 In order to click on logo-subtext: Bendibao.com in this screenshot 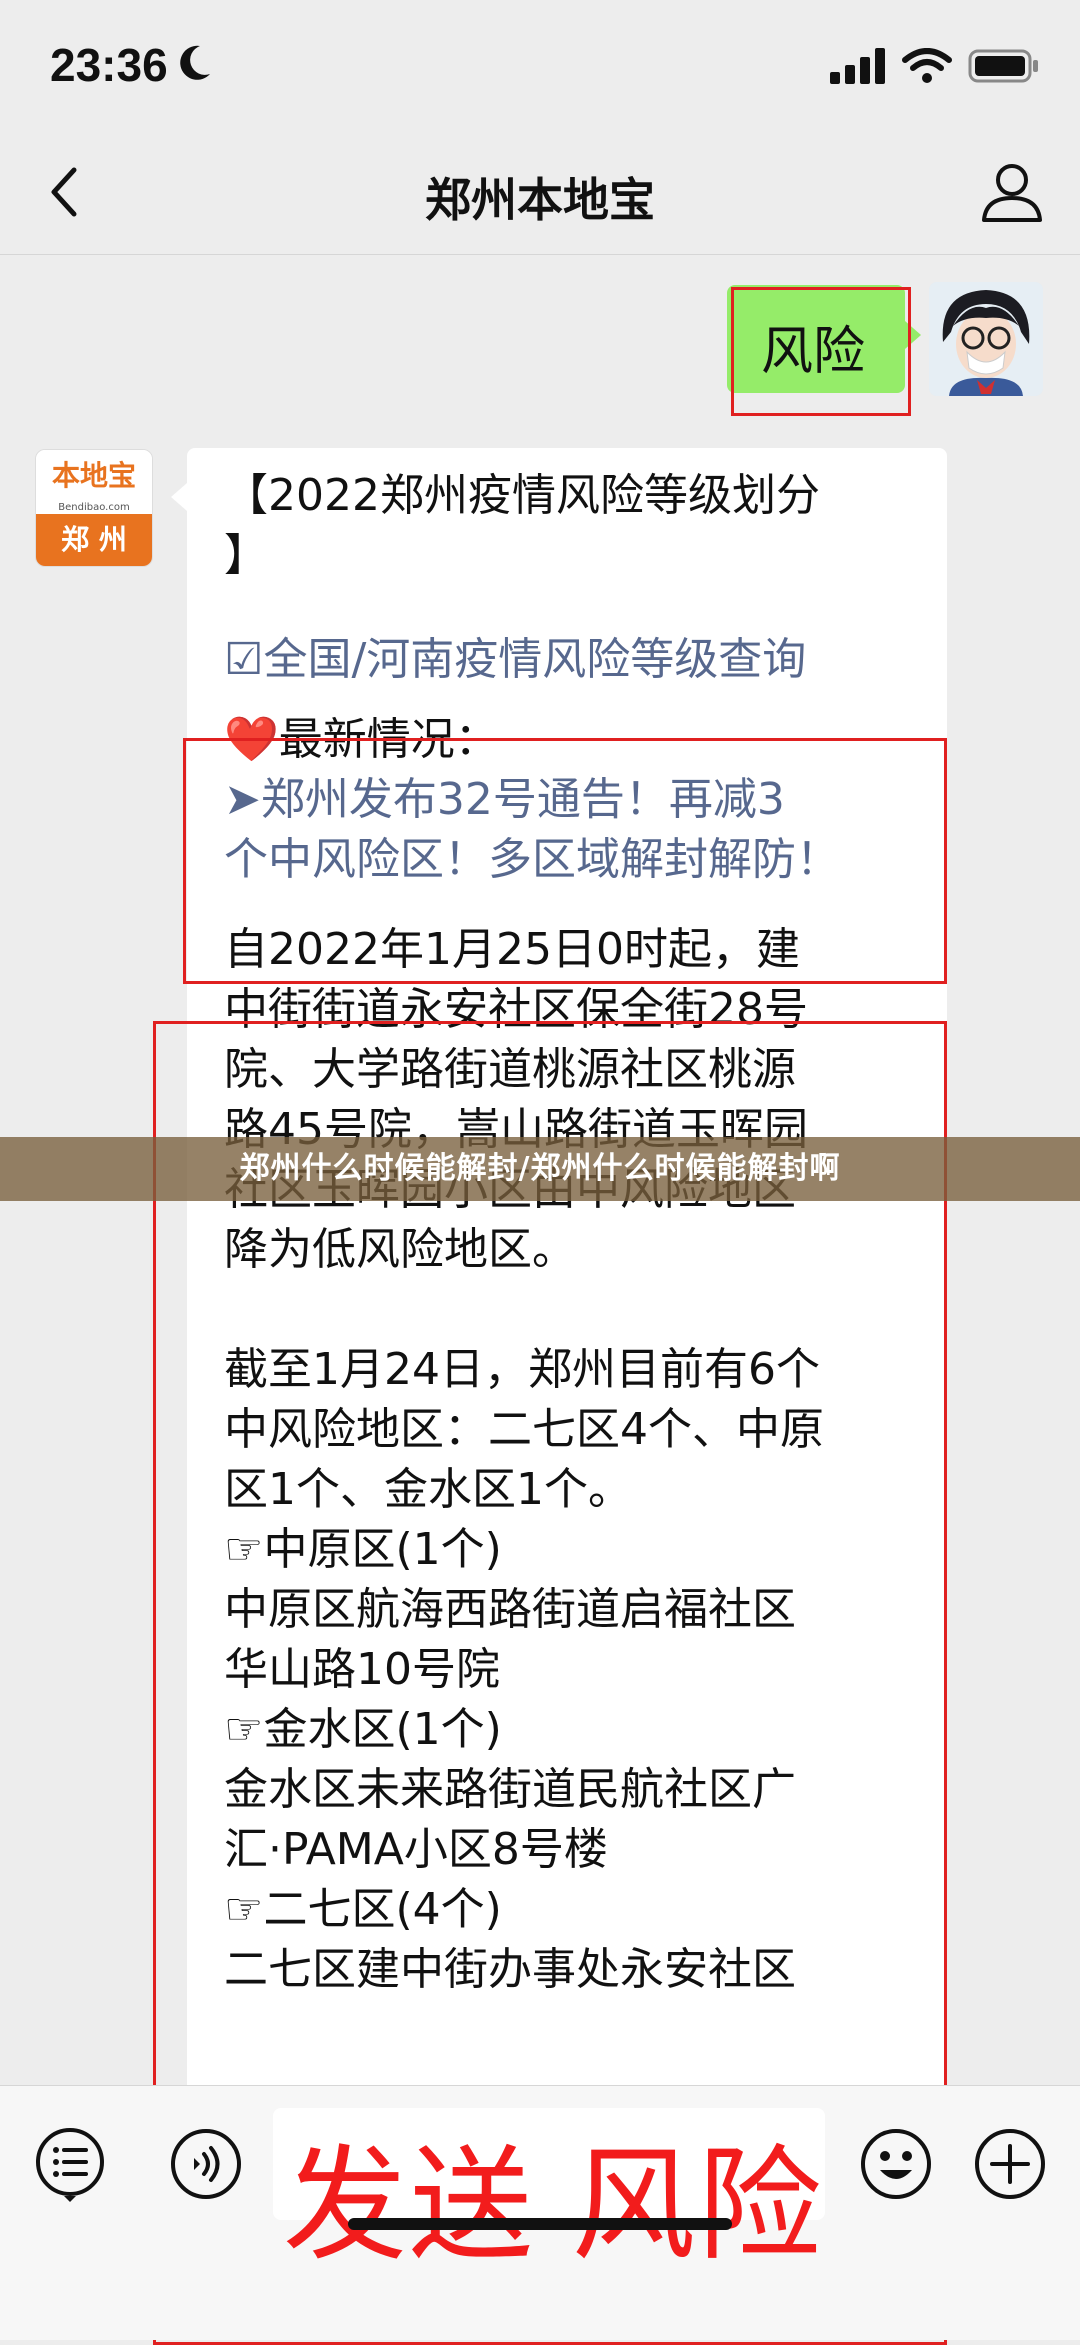, I will do `click(94, 507)`.